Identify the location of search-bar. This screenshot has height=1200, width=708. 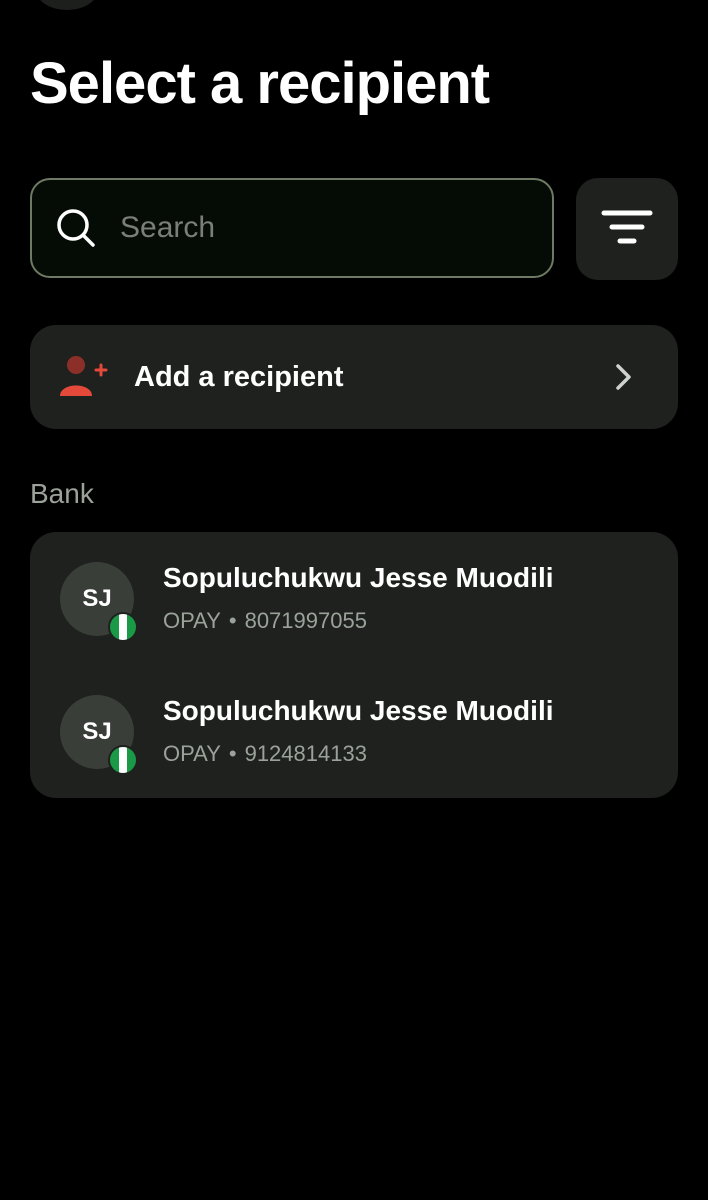
(292, 228).